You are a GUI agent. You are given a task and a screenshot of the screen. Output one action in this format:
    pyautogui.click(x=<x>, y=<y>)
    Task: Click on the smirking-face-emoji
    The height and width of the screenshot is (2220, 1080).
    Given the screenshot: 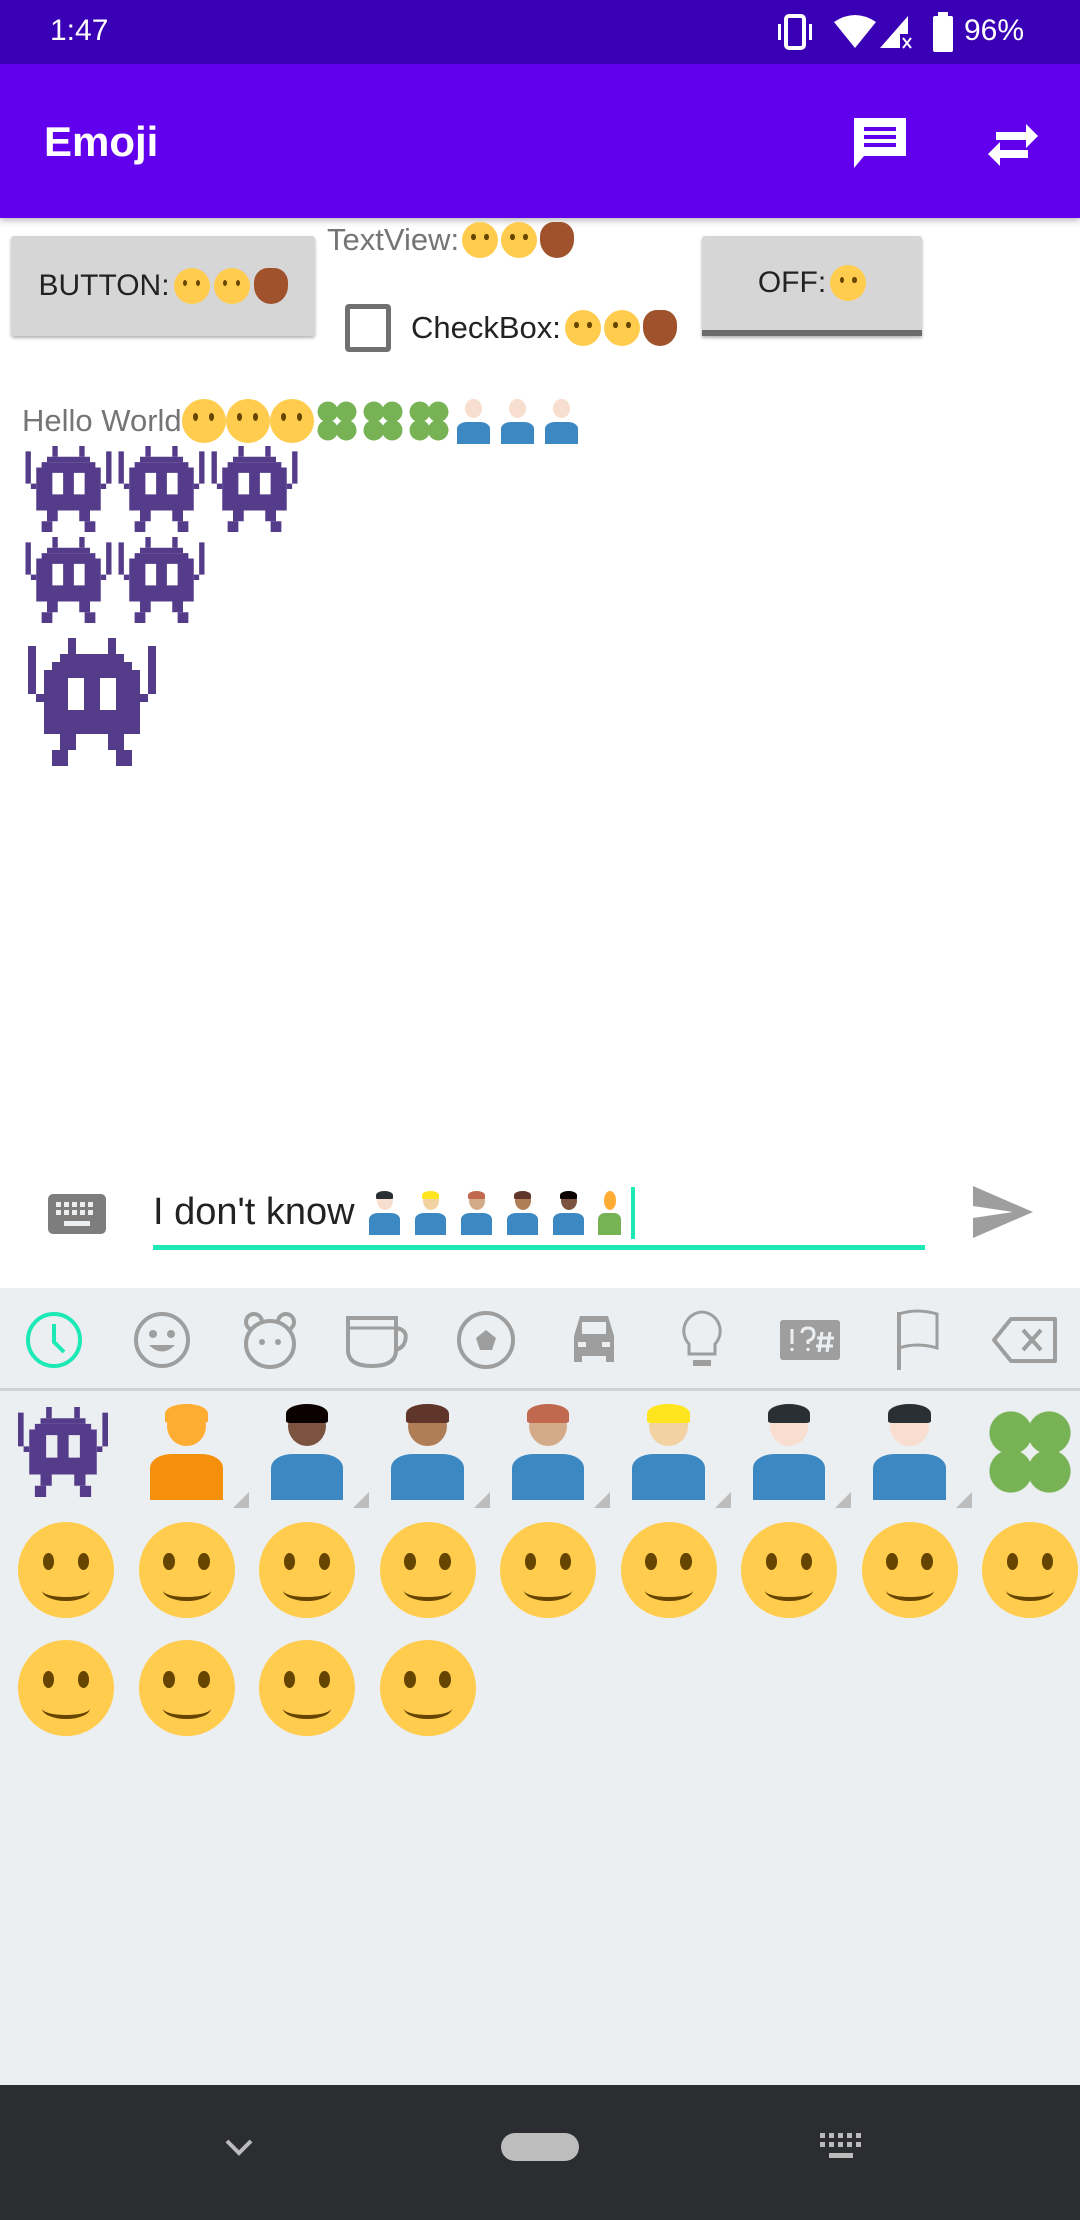 What is the action you would take?
    pyautogui.click(x=66, y=1688)
    